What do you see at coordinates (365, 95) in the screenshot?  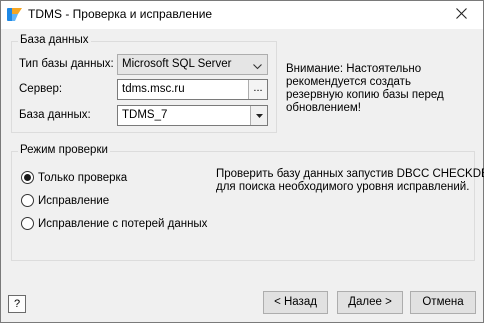 I see `warning-line: резервную копию базы перед` at bounding box center [365, 95].